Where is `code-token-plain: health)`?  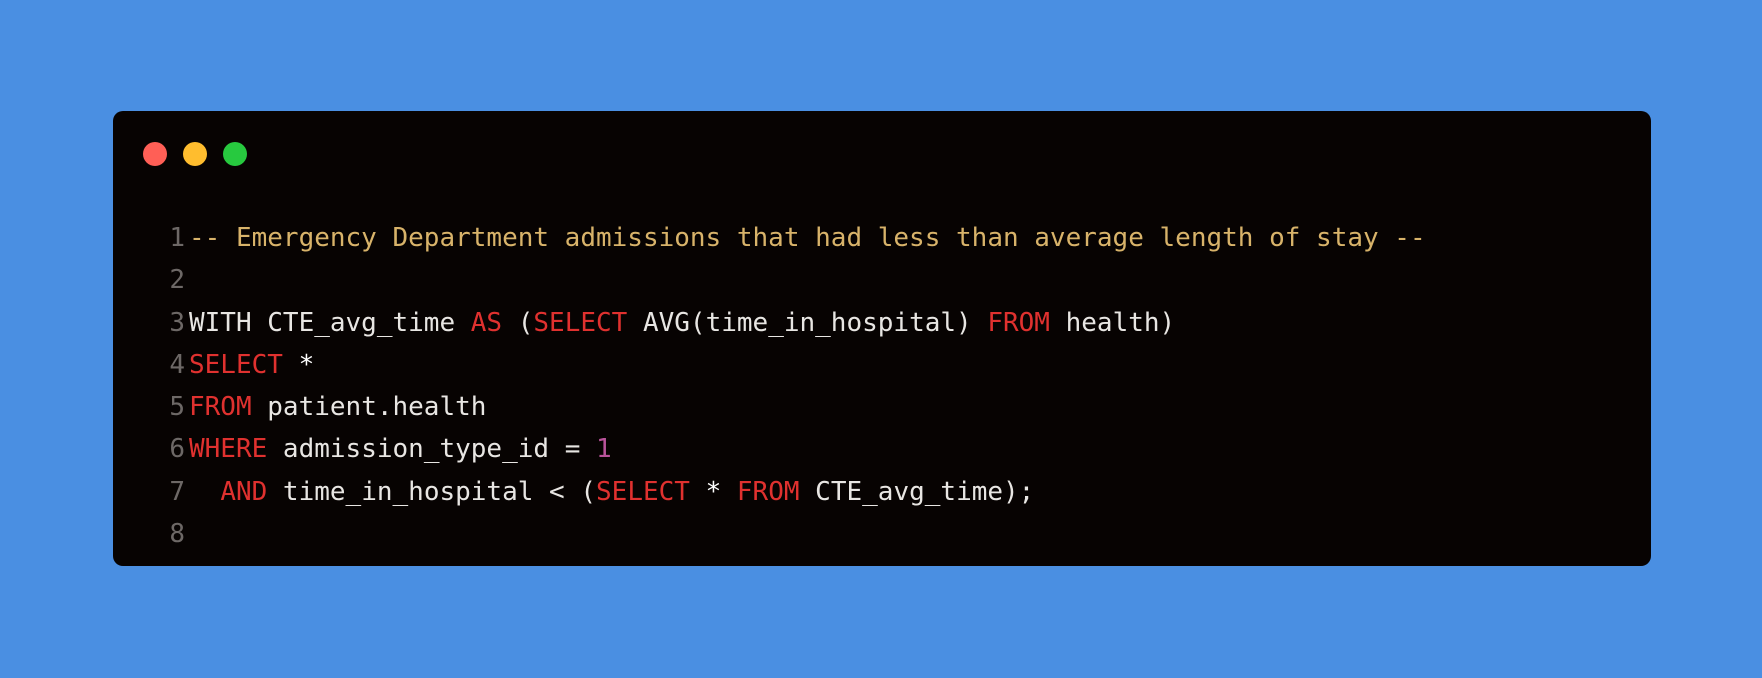 code-token-plain: health) is located at coordinates (1112, 322).